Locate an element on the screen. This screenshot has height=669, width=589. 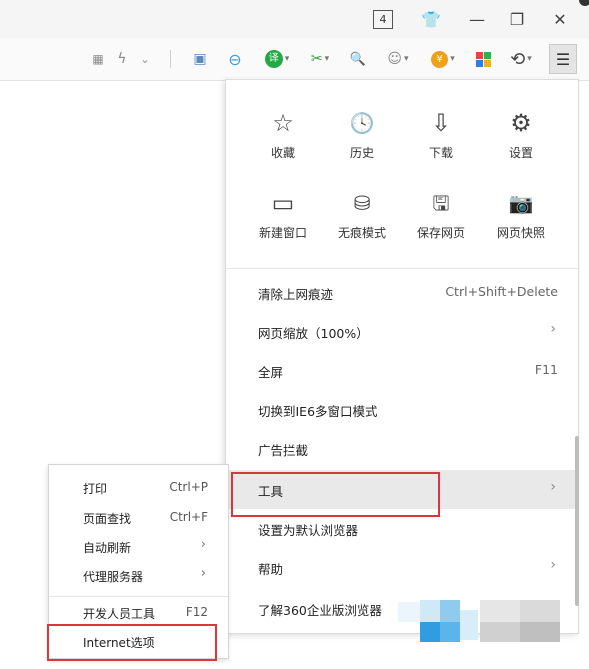
settings-label: 设置 is located at coordinates (520, 153).